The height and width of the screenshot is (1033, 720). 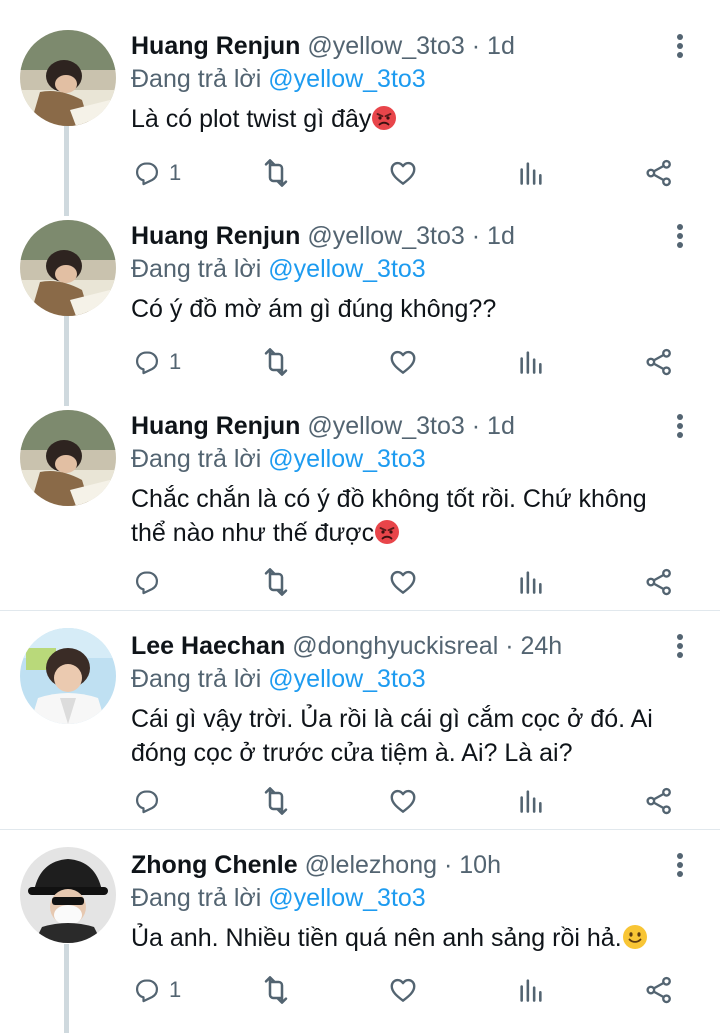 What do you see at coordinates (371, 865) in the screenshot?
I see `author-handle: @lelezhong` at bounding box center [371, 865].